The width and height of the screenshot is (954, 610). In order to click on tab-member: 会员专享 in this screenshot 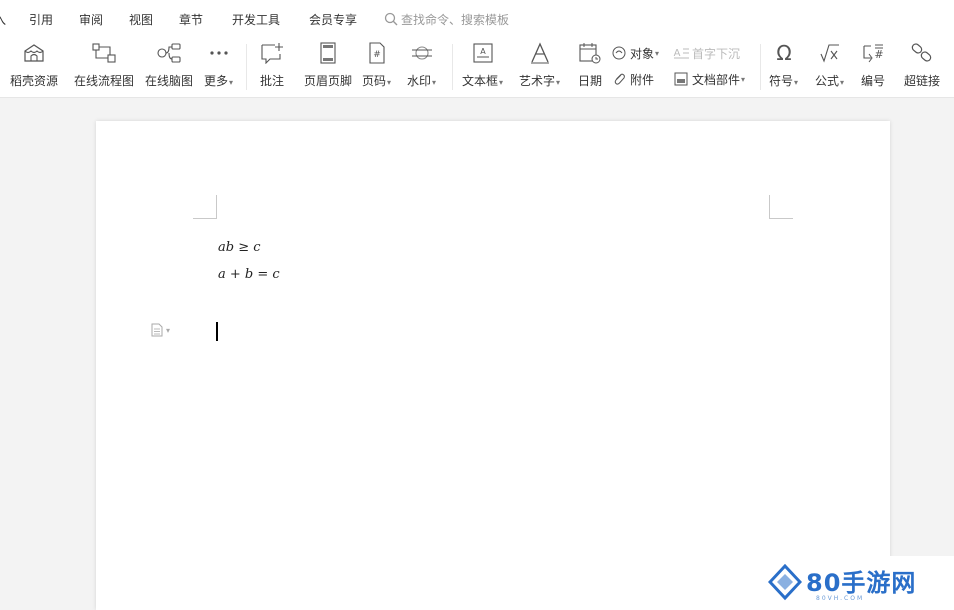, I will do `click(333, 19)`.